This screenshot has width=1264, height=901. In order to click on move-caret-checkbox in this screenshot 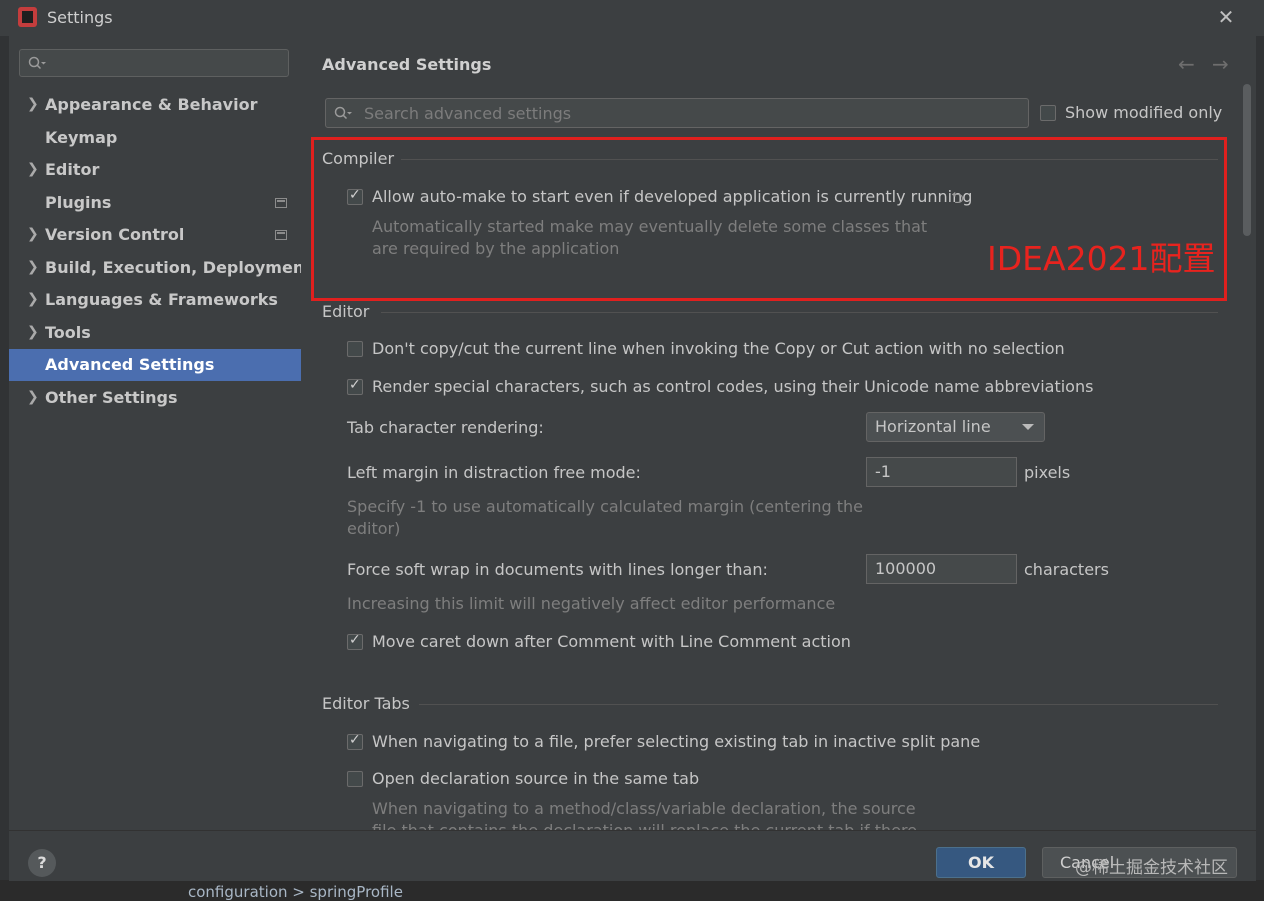, I will do `click(355, 641)`.